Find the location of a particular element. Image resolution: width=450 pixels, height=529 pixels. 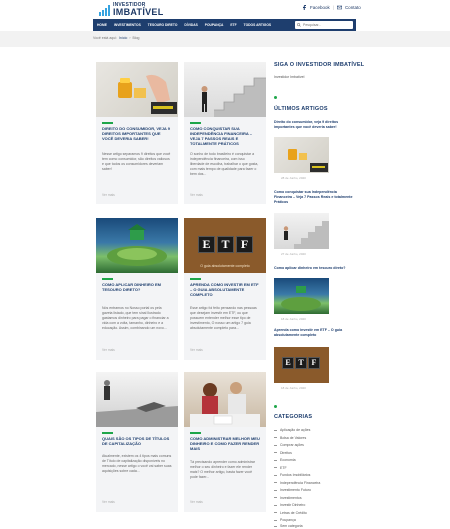

breadcrumb-current: Blog is located at coordinates (136, 38).